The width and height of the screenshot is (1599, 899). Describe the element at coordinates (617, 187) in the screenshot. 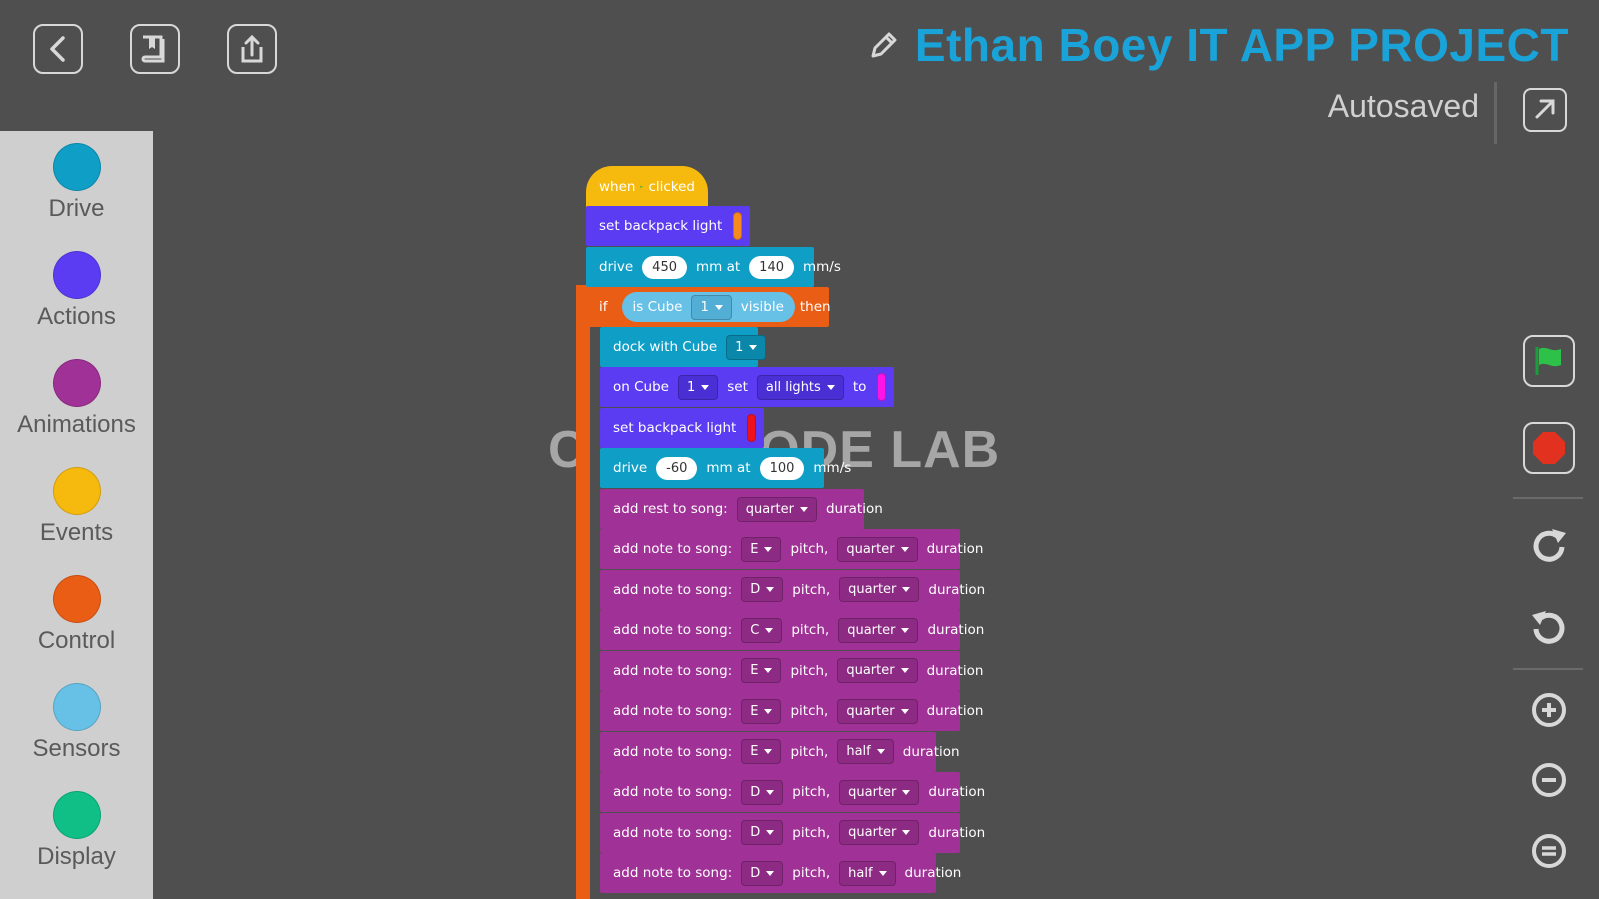

I see `block-text: when` at that location.